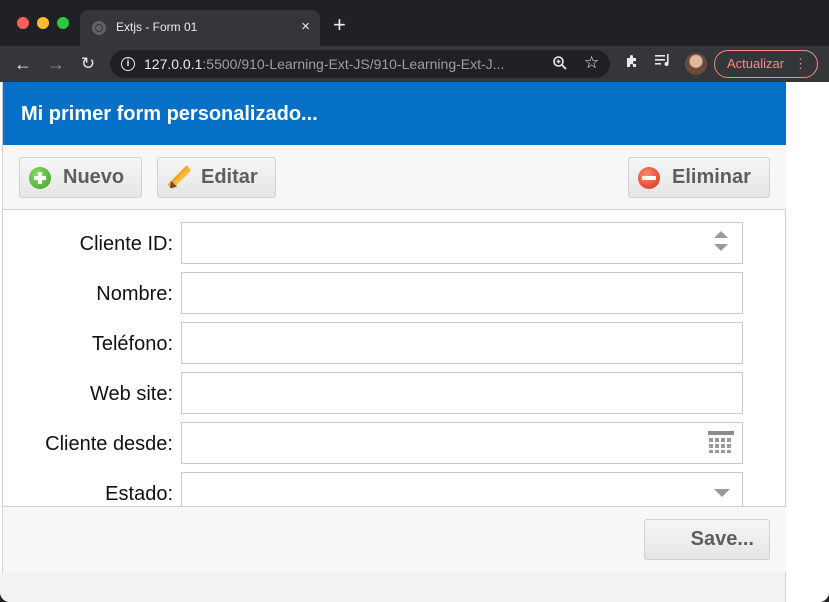 The width and height of the screenshot is (829, 602). I want to click on web-site-field, so click(462, 393).